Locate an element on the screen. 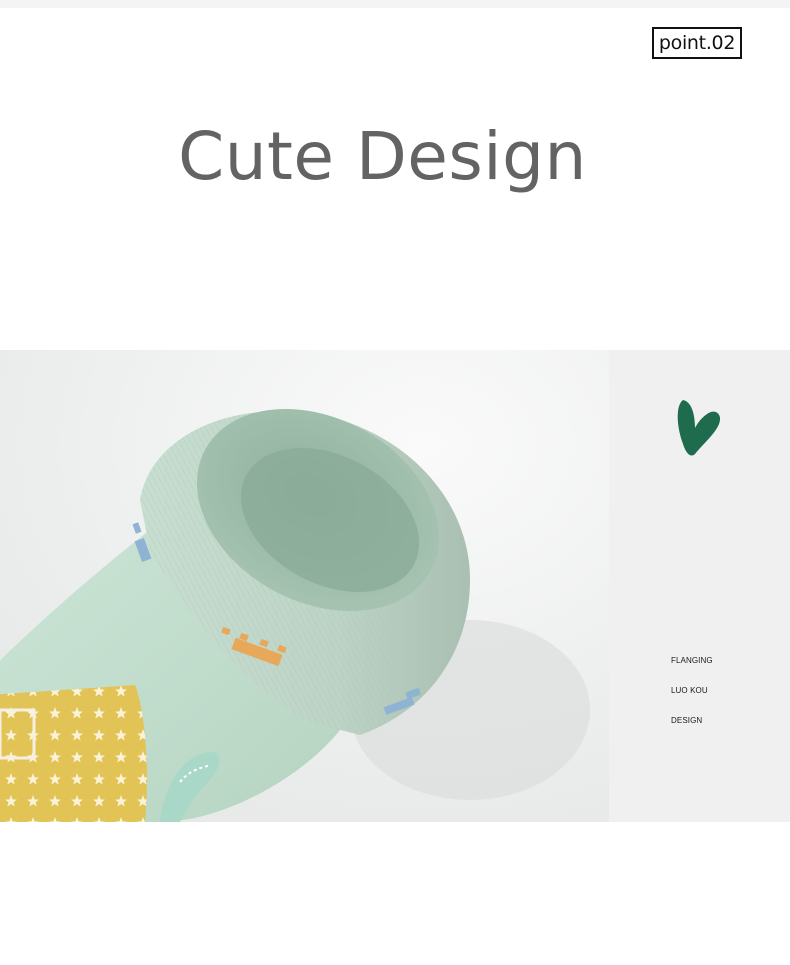 The image size is (790, 965). heart-icon is located at coordinates (699, 428).